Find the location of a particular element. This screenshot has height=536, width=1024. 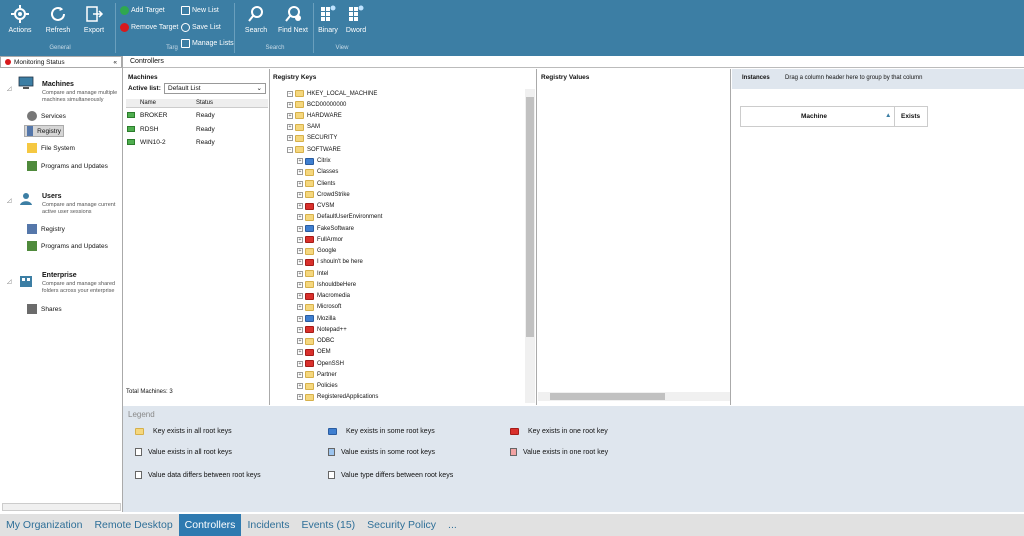

machines-title: Machines is located at coordinates (58, 84).